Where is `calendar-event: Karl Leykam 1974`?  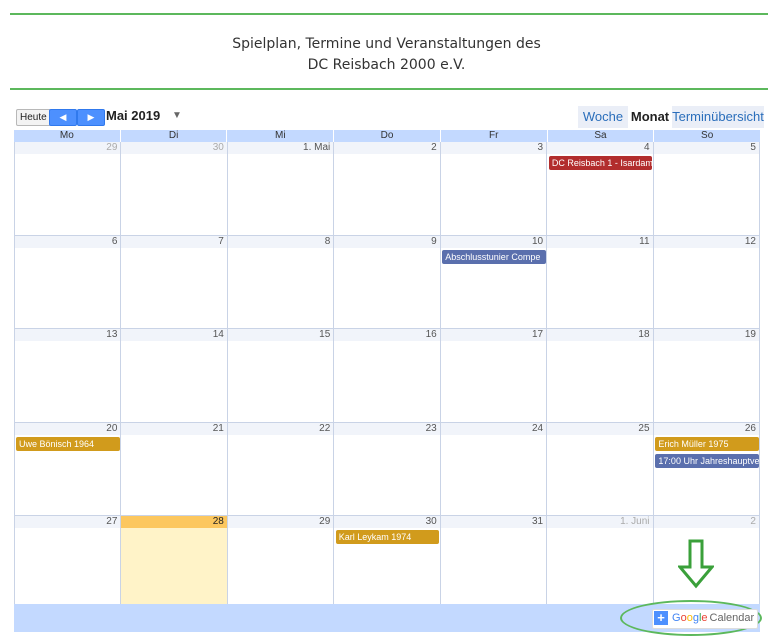
calendar-event: Karl Leykam 1974 is located at coordinates (387, 537).